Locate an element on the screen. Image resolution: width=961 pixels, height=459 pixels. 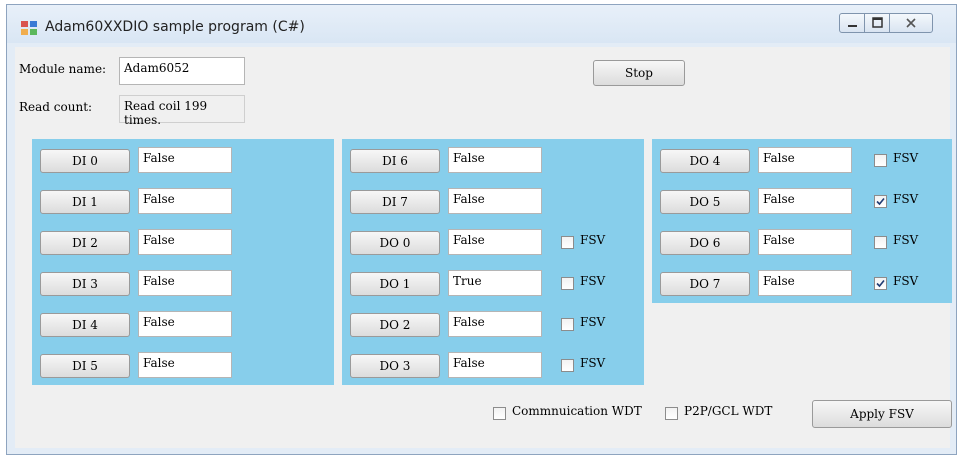
maximize-icon is located at coordinates (877, 22).